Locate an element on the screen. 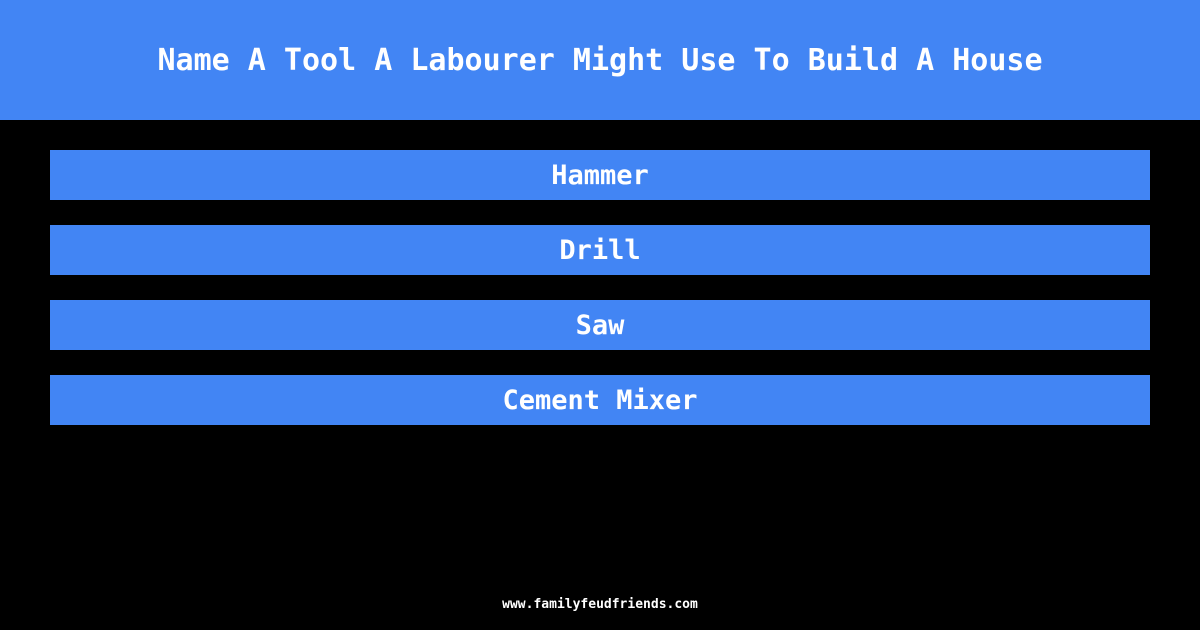  answer-row: Drill is located at coordinates (600, 250).